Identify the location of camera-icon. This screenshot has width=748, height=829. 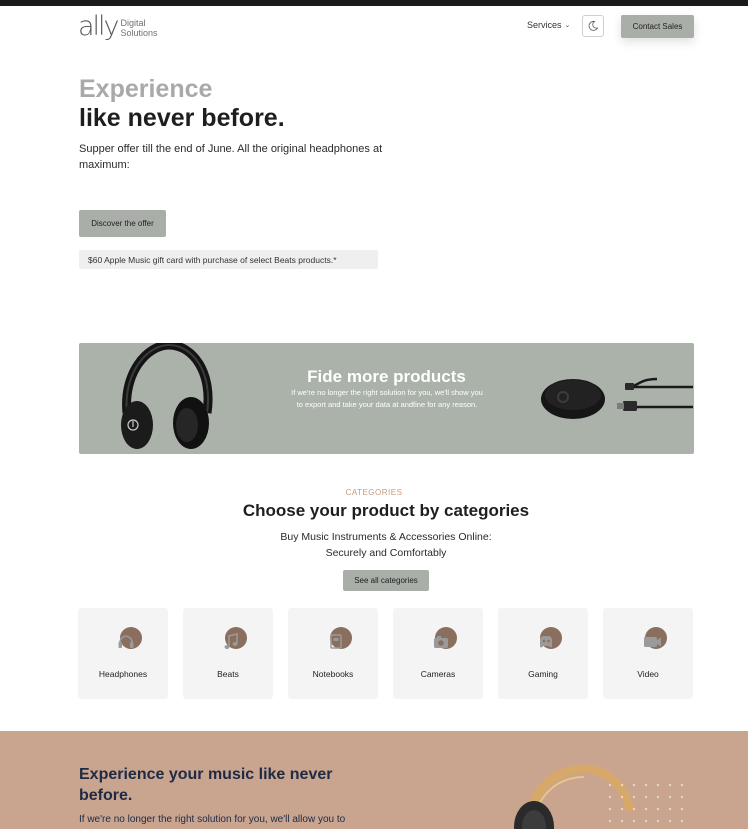
(445, 638).